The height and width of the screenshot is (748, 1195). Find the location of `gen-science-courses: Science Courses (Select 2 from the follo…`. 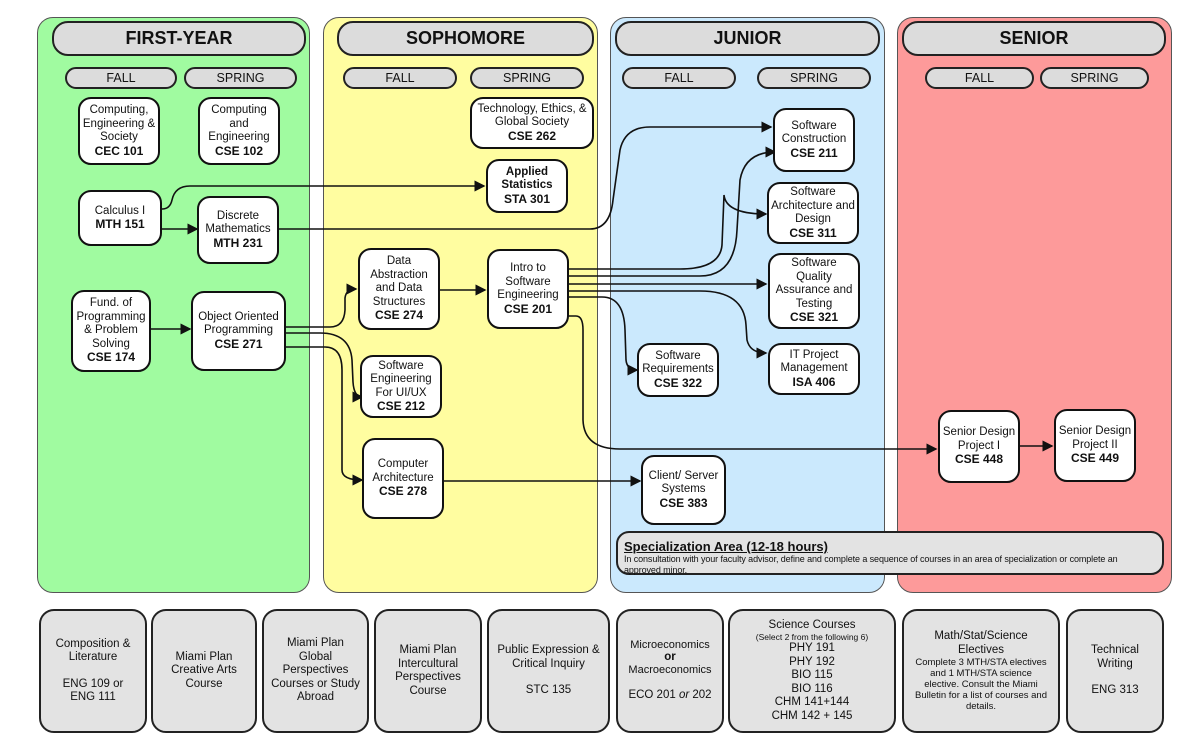

gen-science-courses: Science Courses (Select 2 from the follo… is located at coordinates (812, 671).